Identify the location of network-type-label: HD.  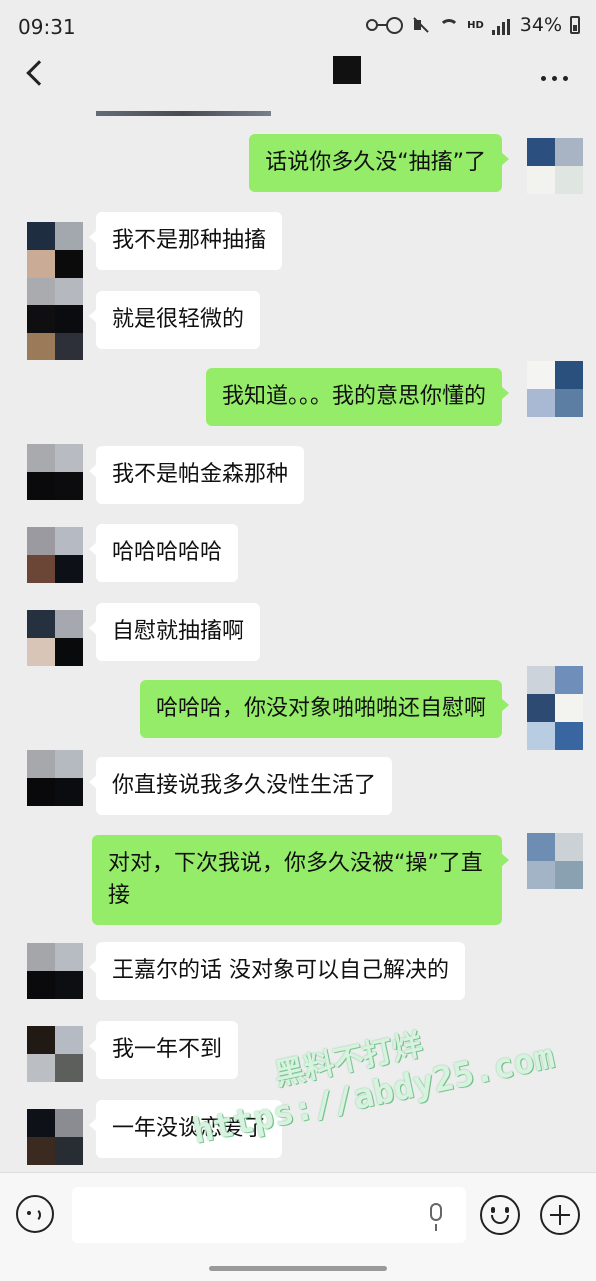
(475, 25).